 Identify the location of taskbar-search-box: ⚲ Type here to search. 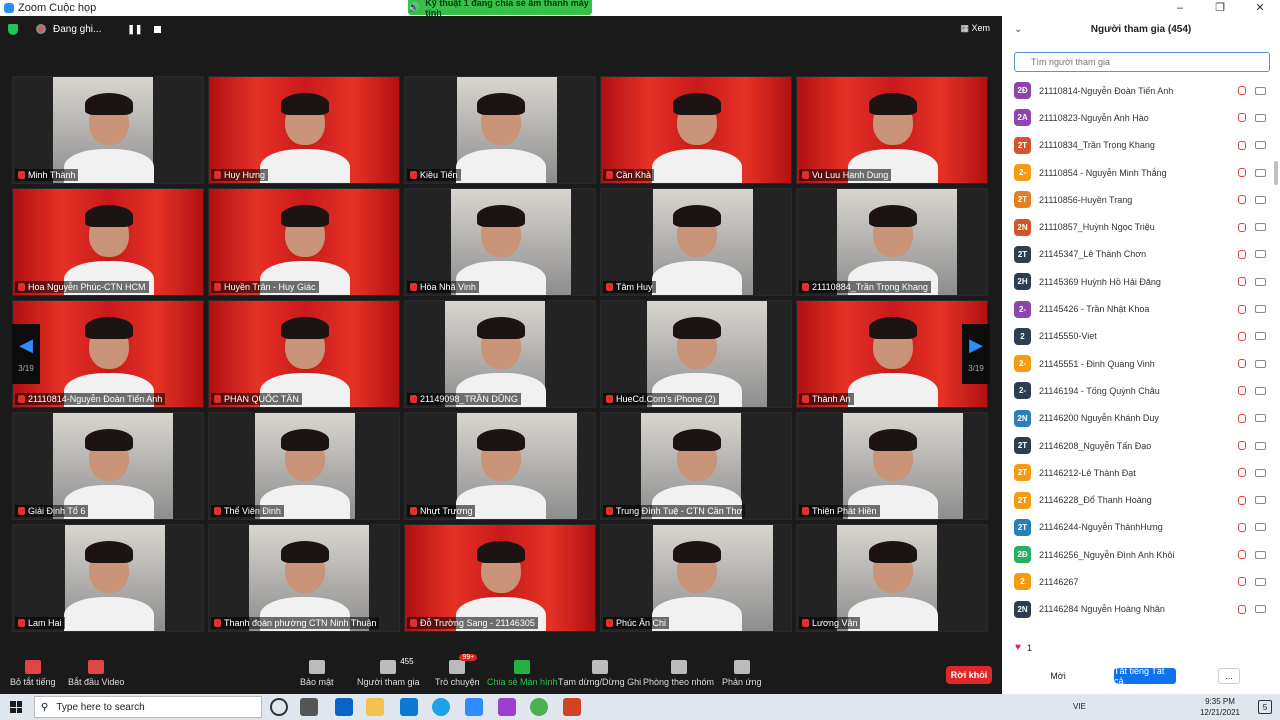
(148, 707).